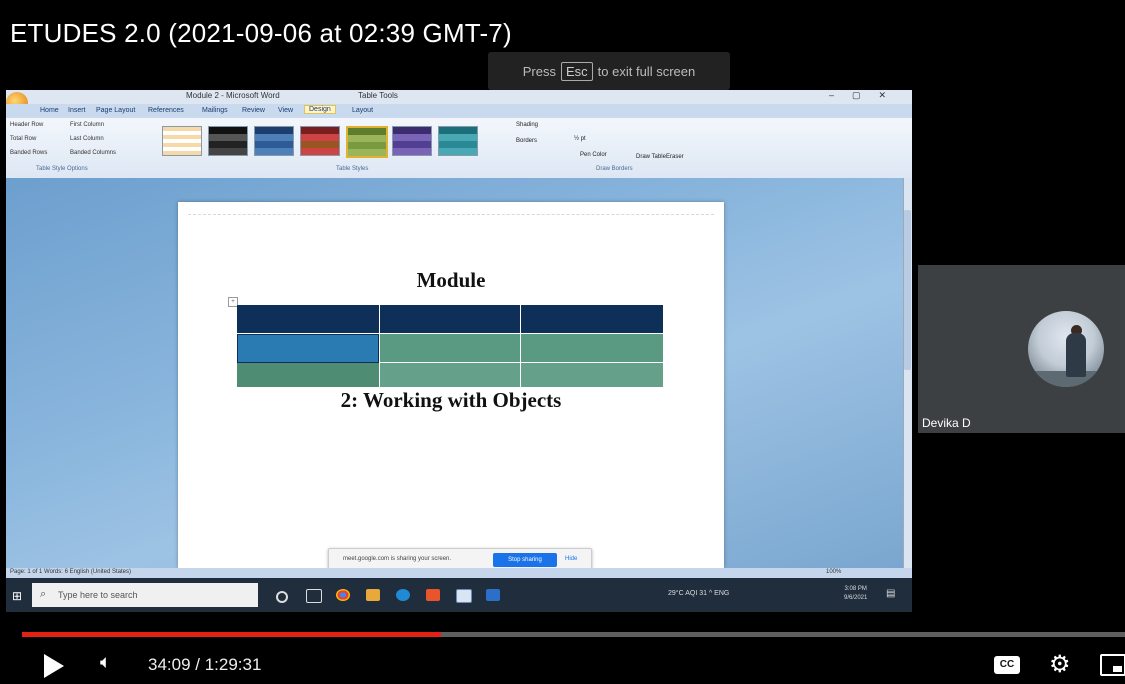 Image resolution: width=1125 pixels, height=684 pixels. What do you see at coordinates (43, 594) in the screenshot?
I see `search-icon: ⌕` at bounding box center [43, 594].